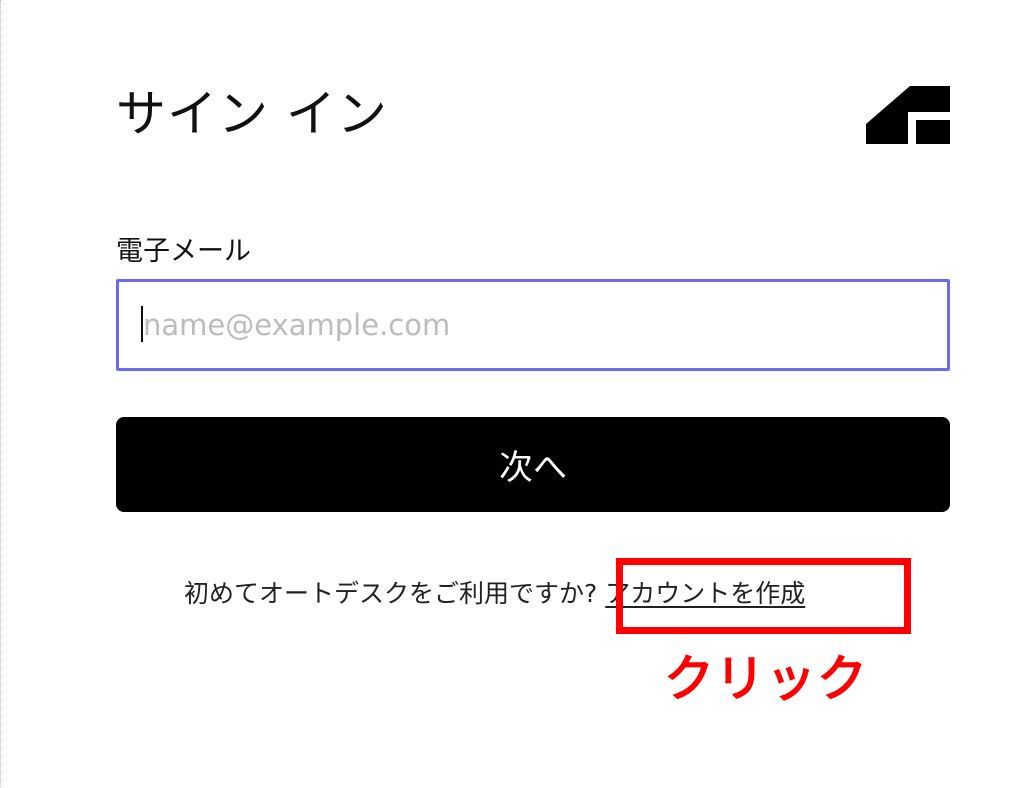  I want to click on page-title: サイン イン, so click(252, 114).